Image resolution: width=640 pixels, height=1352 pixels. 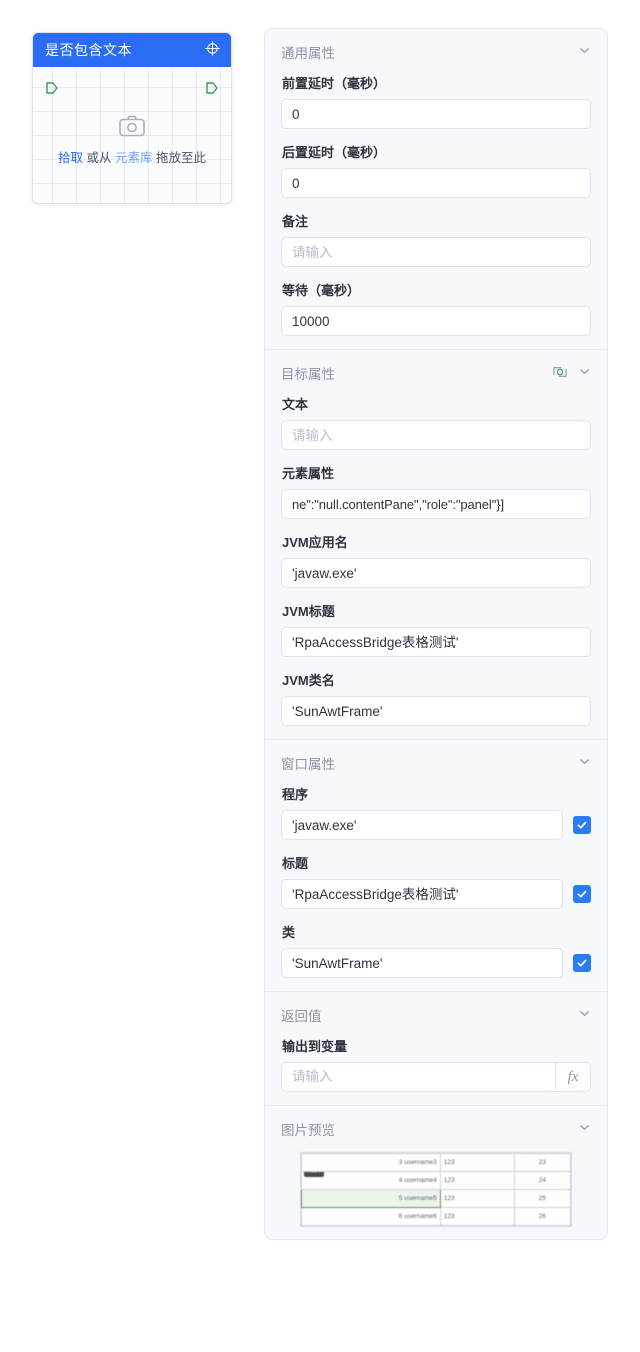 What do you see at coordinates (212, 50) in the screenshot?
I see `crosshair-icon` at bounding box center [212, 50].